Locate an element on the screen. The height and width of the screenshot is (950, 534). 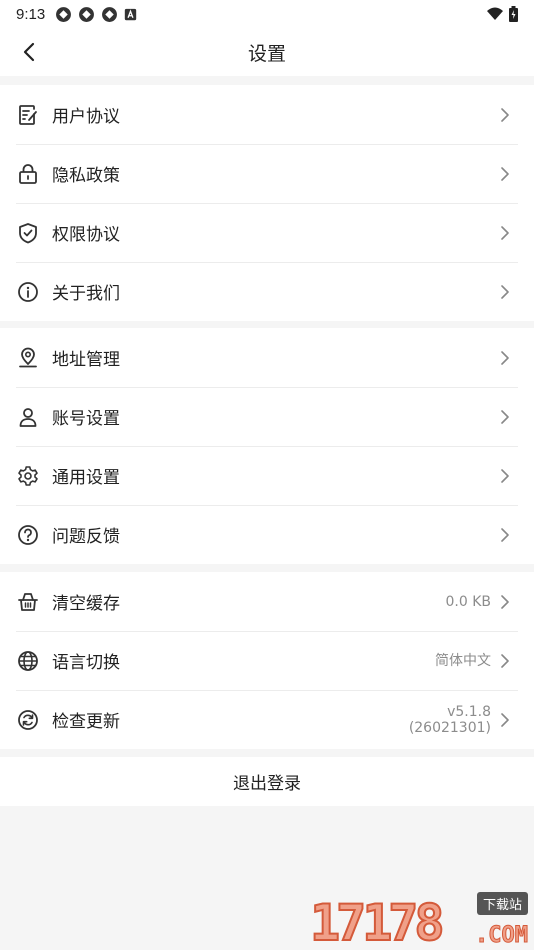
watermark-logo: 17178 下载站 .COM is located at coordinates (421, 919).